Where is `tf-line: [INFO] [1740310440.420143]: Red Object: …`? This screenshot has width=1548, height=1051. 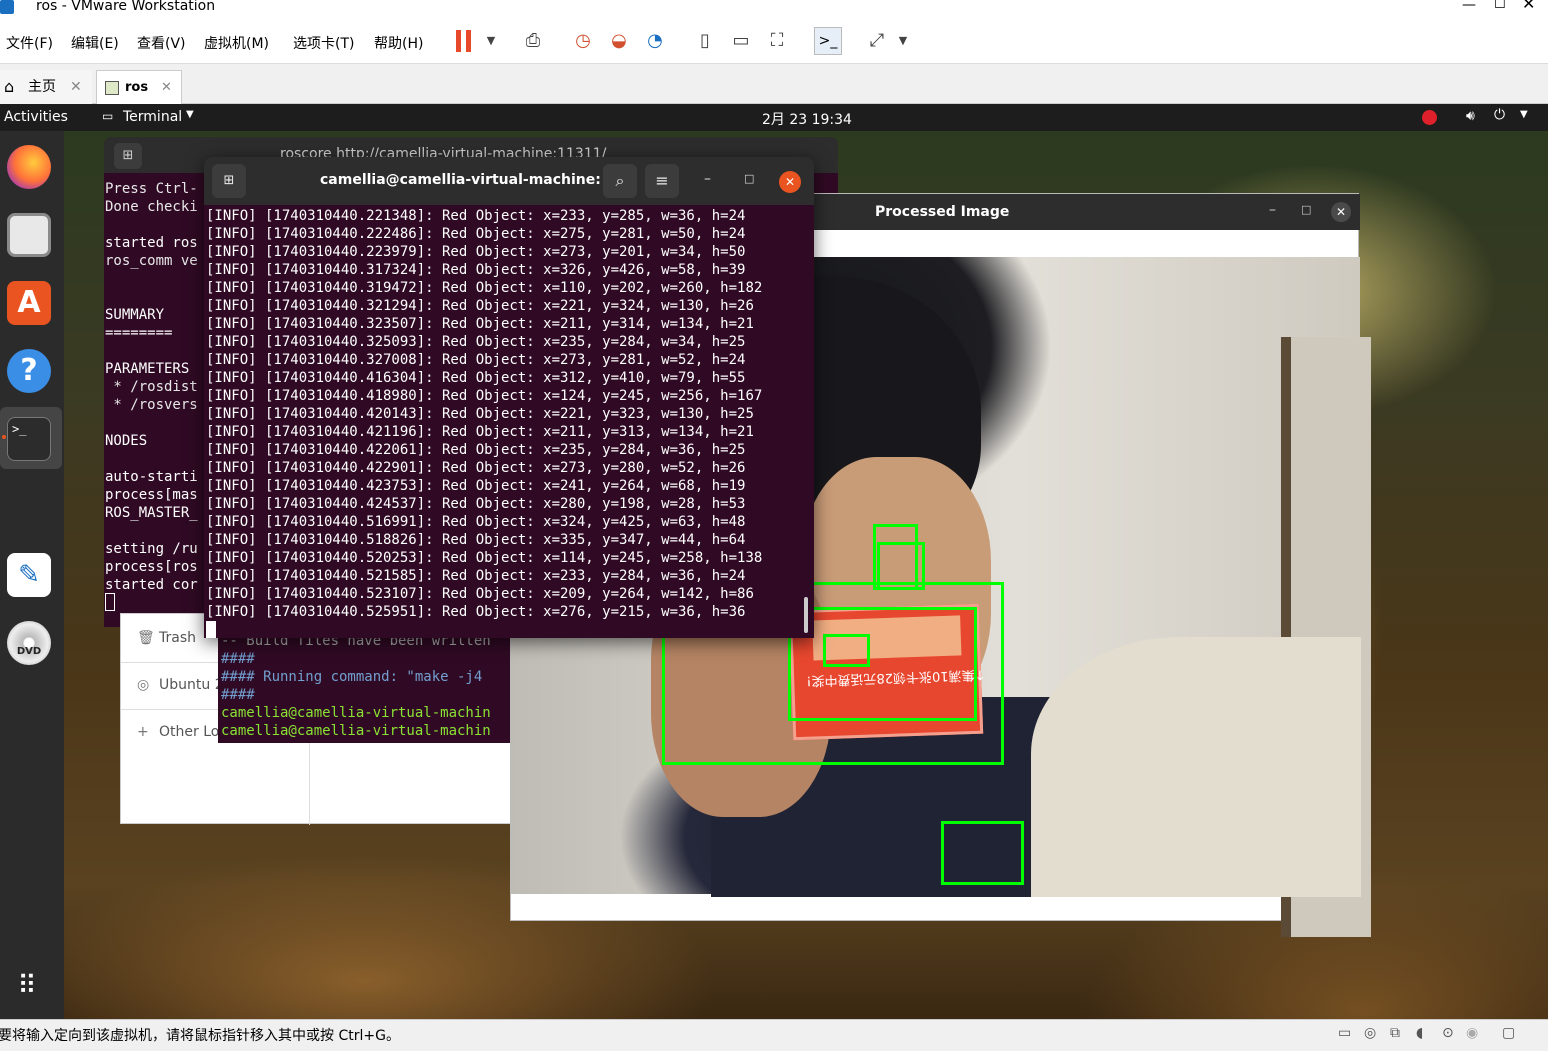 tf-line: [INFO] [1740310440.420143]: Red Object: … is located at coordinates (480, 414).